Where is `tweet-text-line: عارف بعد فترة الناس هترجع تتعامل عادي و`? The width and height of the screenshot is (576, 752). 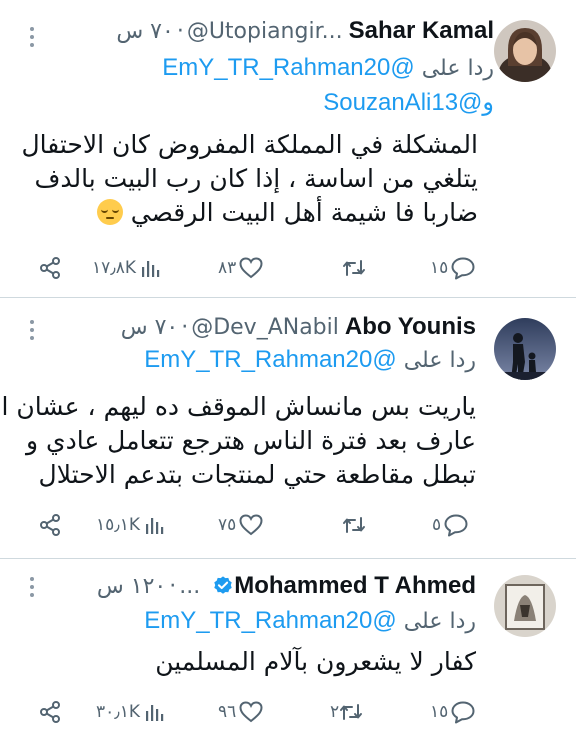 tweet-text-line: عارف بعد فترة الناس هترجع تتعامل عادي و is located at coordinates (250, 440).